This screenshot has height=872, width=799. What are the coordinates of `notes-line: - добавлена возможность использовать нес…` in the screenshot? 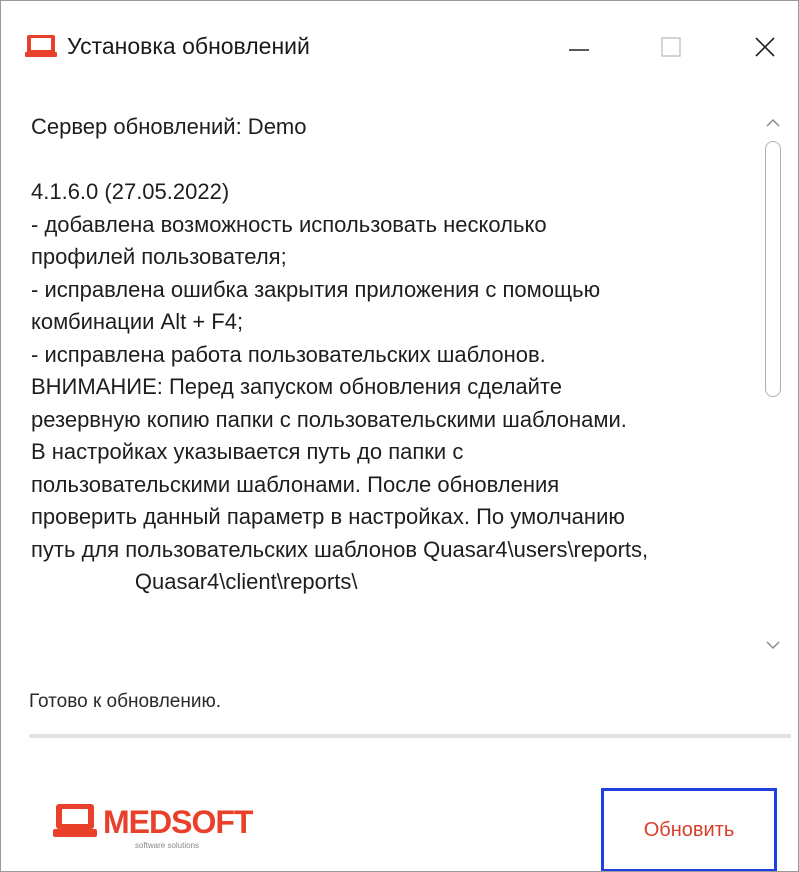 It's located at (289, 224).